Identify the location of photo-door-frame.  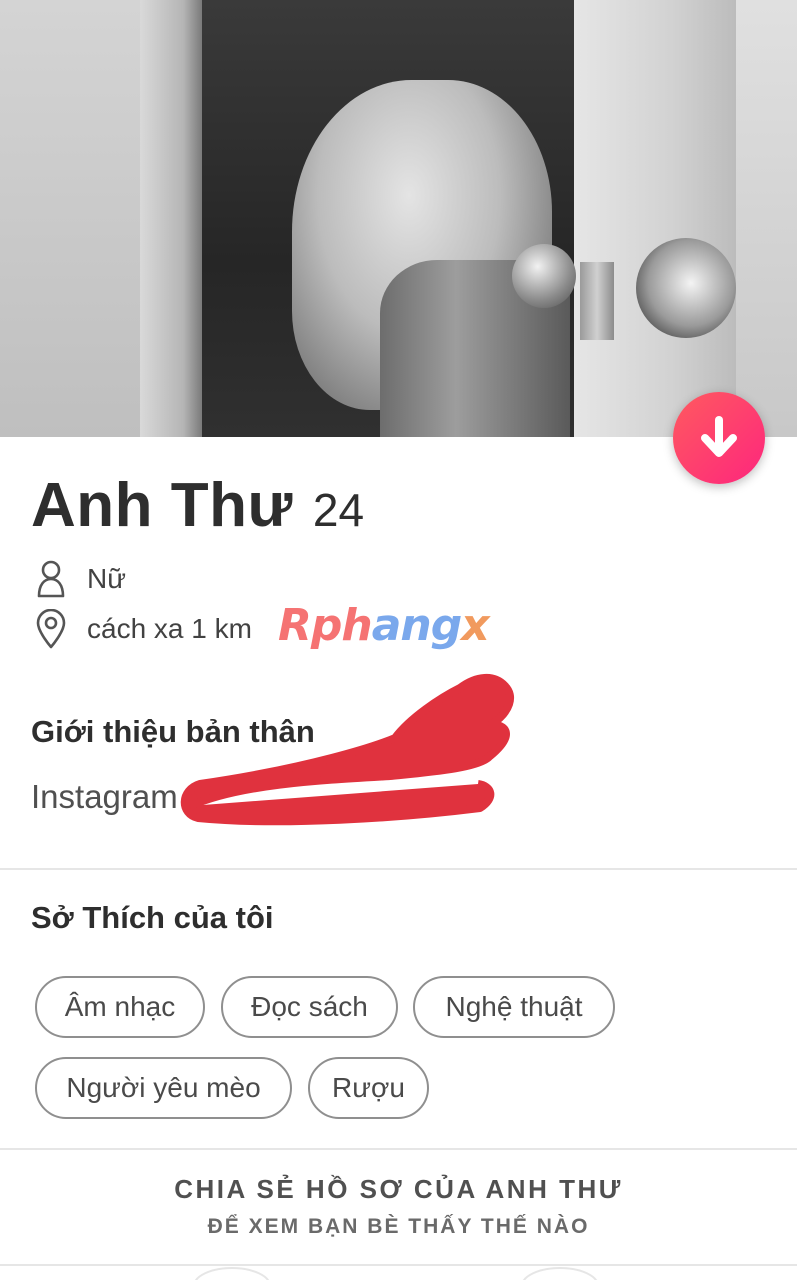
(171, 218).